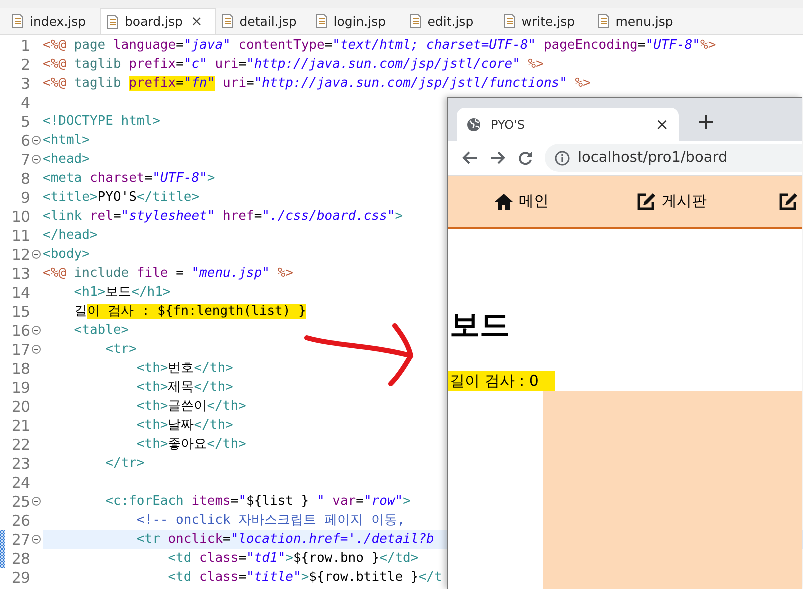 The height and width of the screenshot is (589, 803). Describe the element at coordinates (498, 158) in the screenshot. I see `forward-icon` at that location.